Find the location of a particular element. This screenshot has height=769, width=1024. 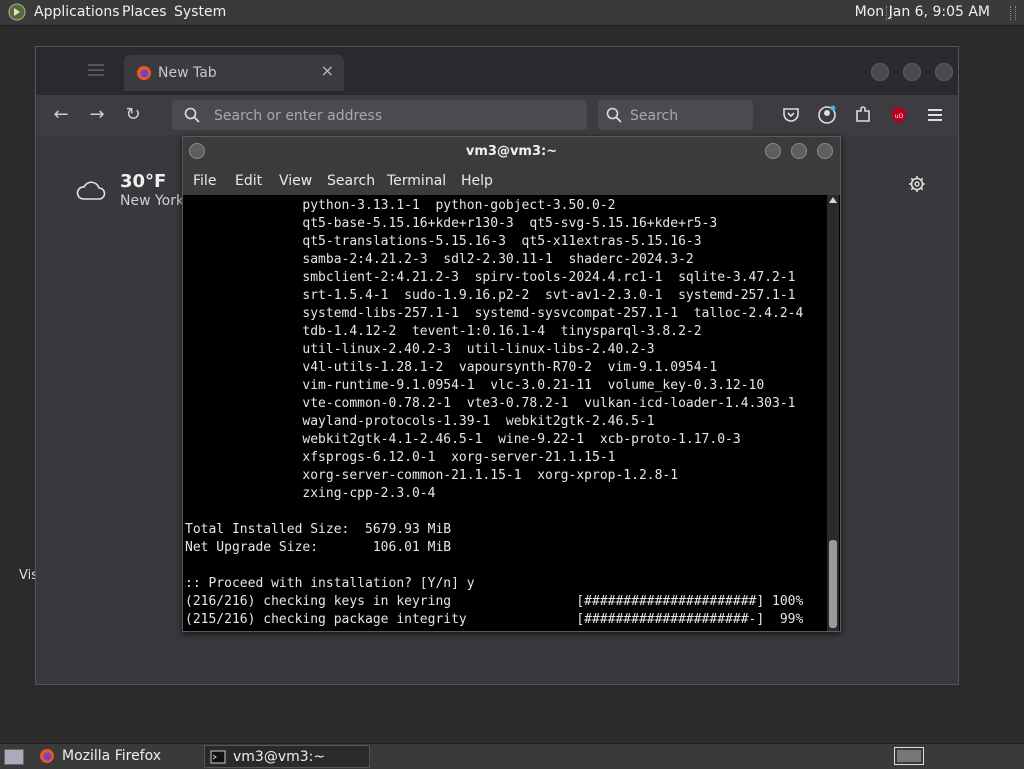

firefox-tabbar: New Tab × is located at coordinates (497, 71).